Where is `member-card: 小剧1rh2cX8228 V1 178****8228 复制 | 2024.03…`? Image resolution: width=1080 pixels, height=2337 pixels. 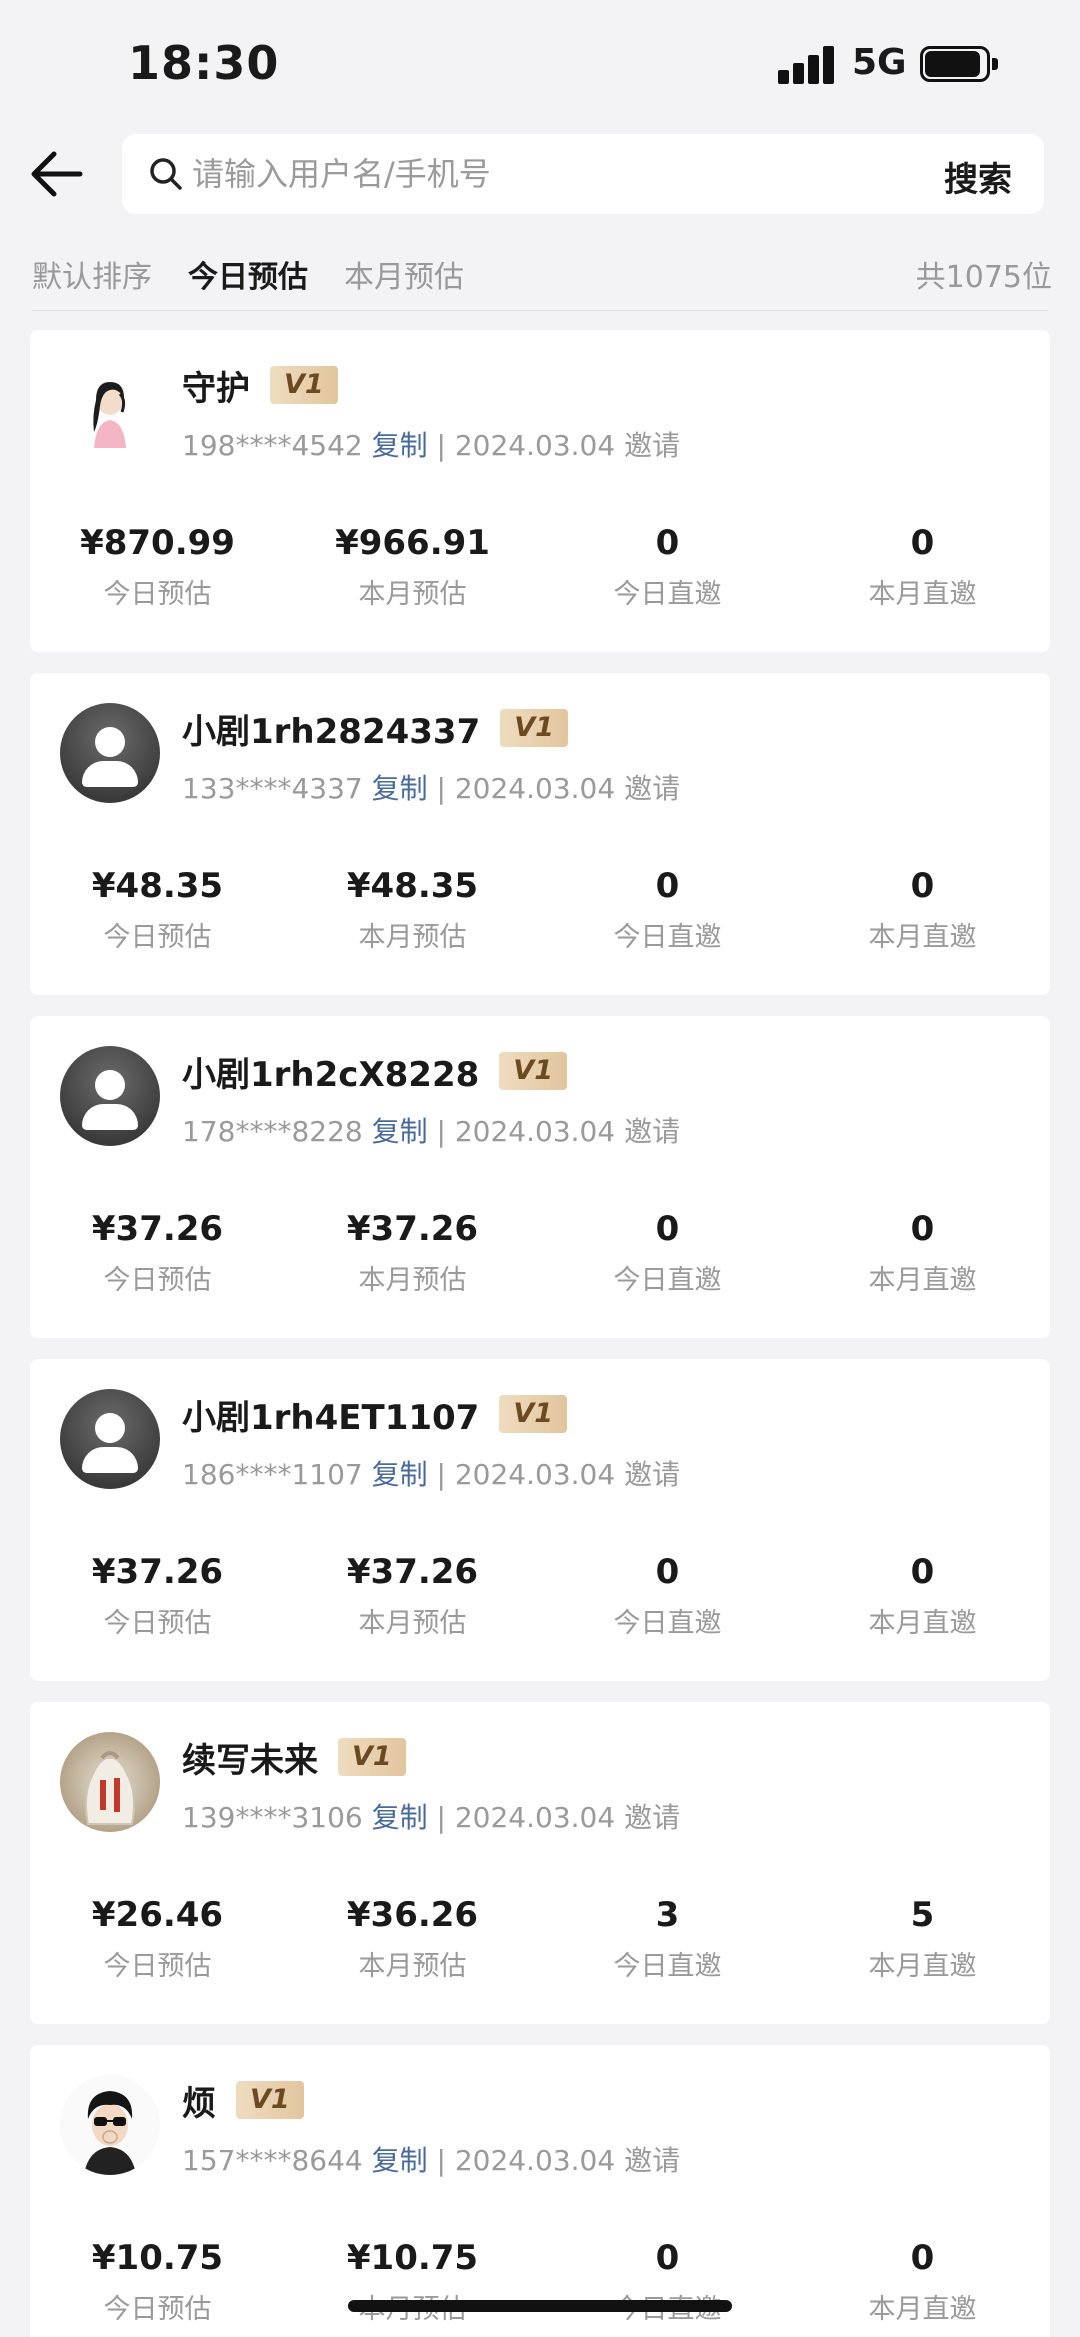 member-card: 小剧1rh2cX8228 V1 178****8228 复制 | 2024.03… is located at coordinates (540, 1177).